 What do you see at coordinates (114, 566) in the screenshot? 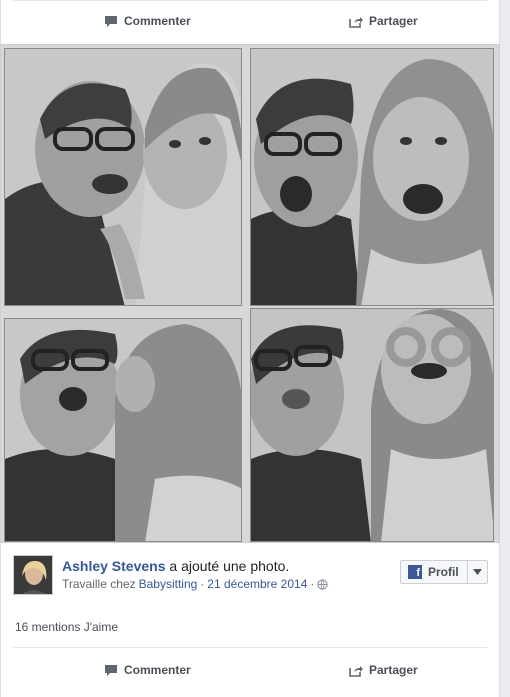
I see `author-name-link: Ashley Stevens` at bounding box center [114, 566].